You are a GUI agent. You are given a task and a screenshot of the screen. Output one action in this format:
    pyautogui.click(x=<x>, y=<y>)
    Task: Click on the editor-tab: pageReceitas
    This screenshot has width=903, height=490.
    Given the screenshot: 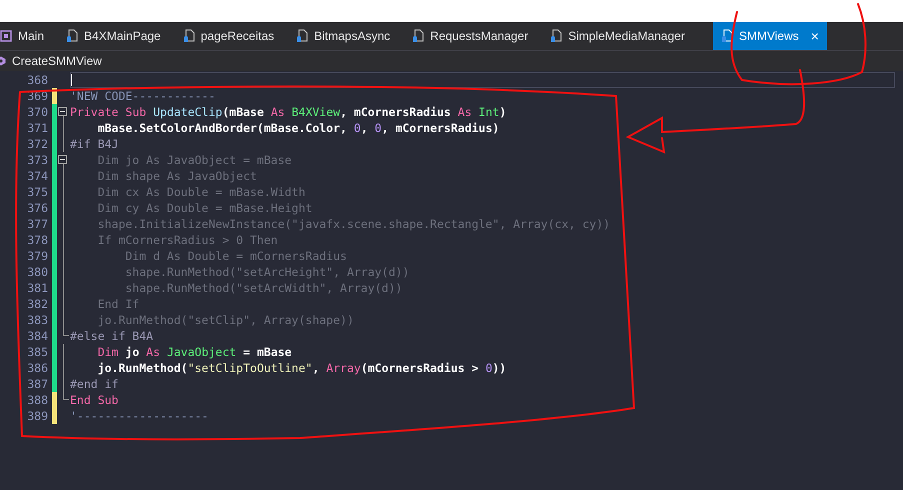 What is the action you would take?
    pyautogui.click(x=231, y=36)
    